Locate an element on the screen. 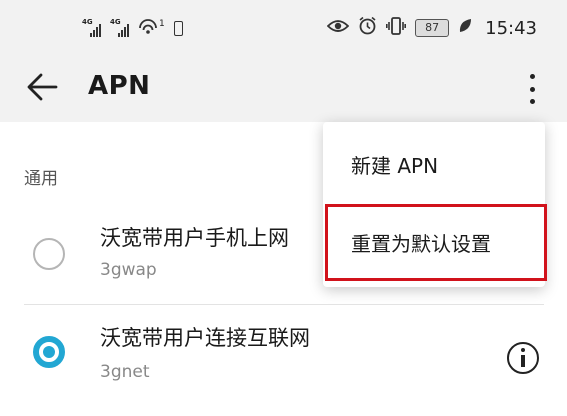  apn-name: 沃宽带用户手机上网 is located at coordinates (194, 238).